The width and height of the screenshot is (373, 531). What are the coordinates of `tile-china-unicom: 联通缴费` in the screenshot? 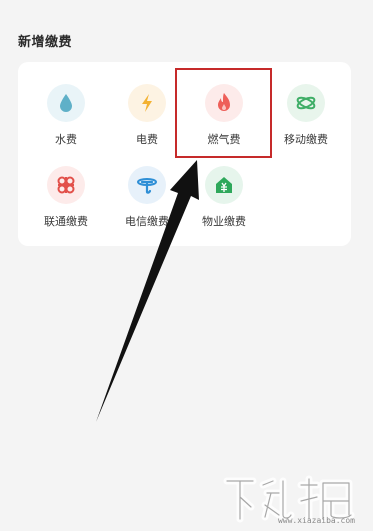 It's located at (66, 201).